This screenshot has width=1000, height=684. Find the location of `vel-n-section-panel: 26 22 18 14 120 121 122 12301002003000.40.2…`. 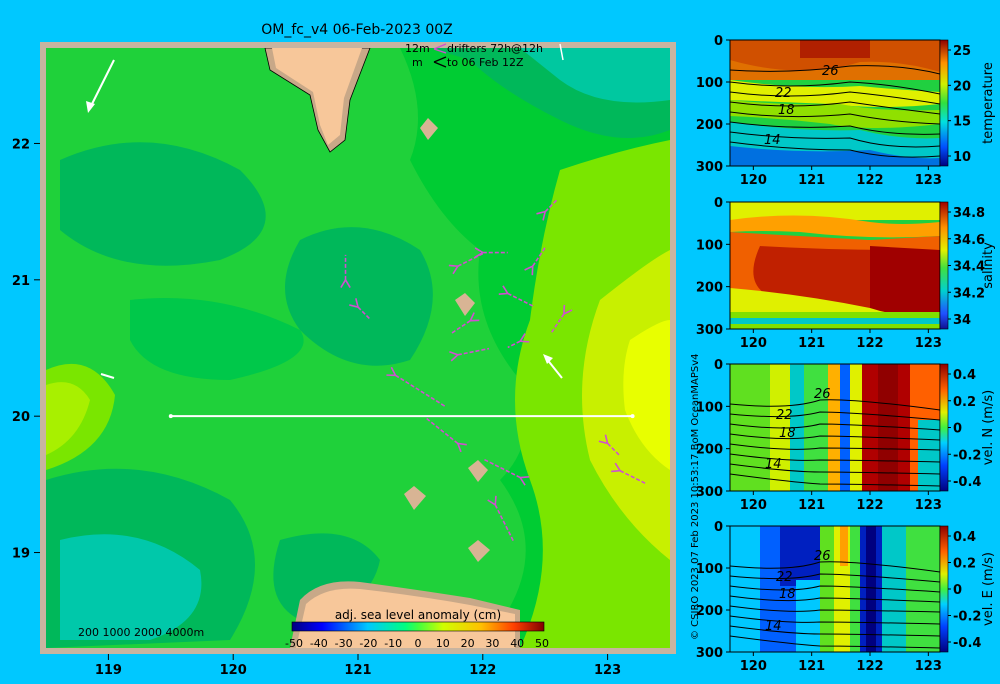

vel-n-section-panel: 26 22 18 14 120 121 122 12301002003000.40.2… is located at coordinates (846, 435).